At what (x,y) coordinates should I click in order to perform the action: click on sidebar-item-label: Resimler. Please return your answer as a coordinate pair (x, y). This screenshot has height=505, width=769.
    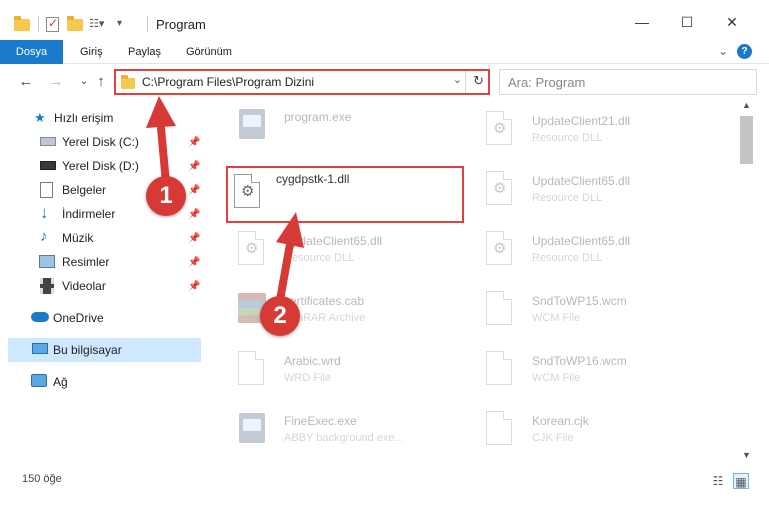
    Looking at the image, I should click on (86, 262).